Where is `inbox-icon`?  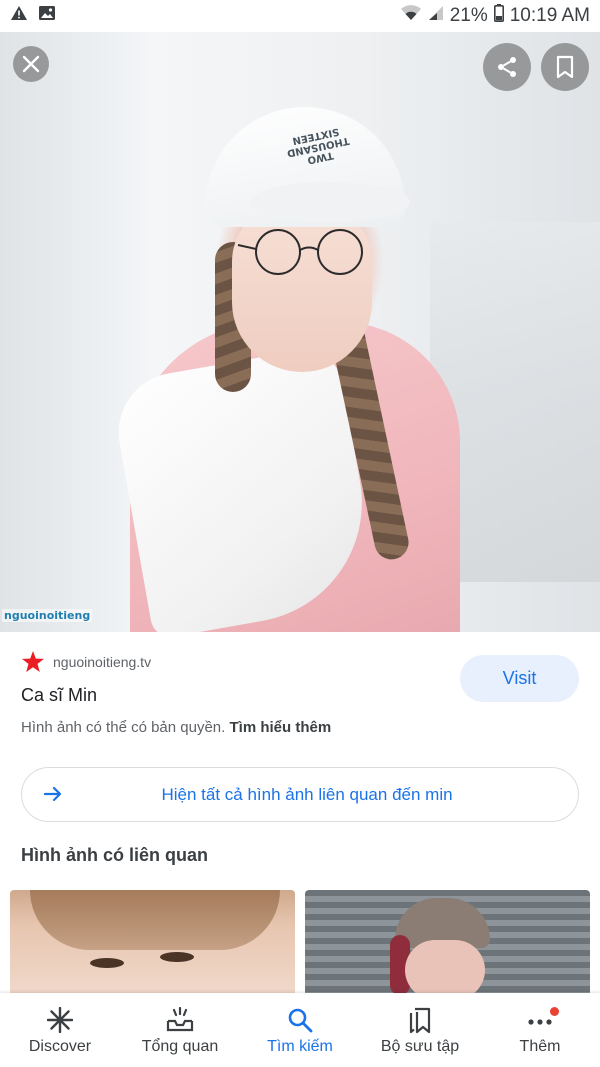
inbox-icon is located at coordinates (180, 1019).